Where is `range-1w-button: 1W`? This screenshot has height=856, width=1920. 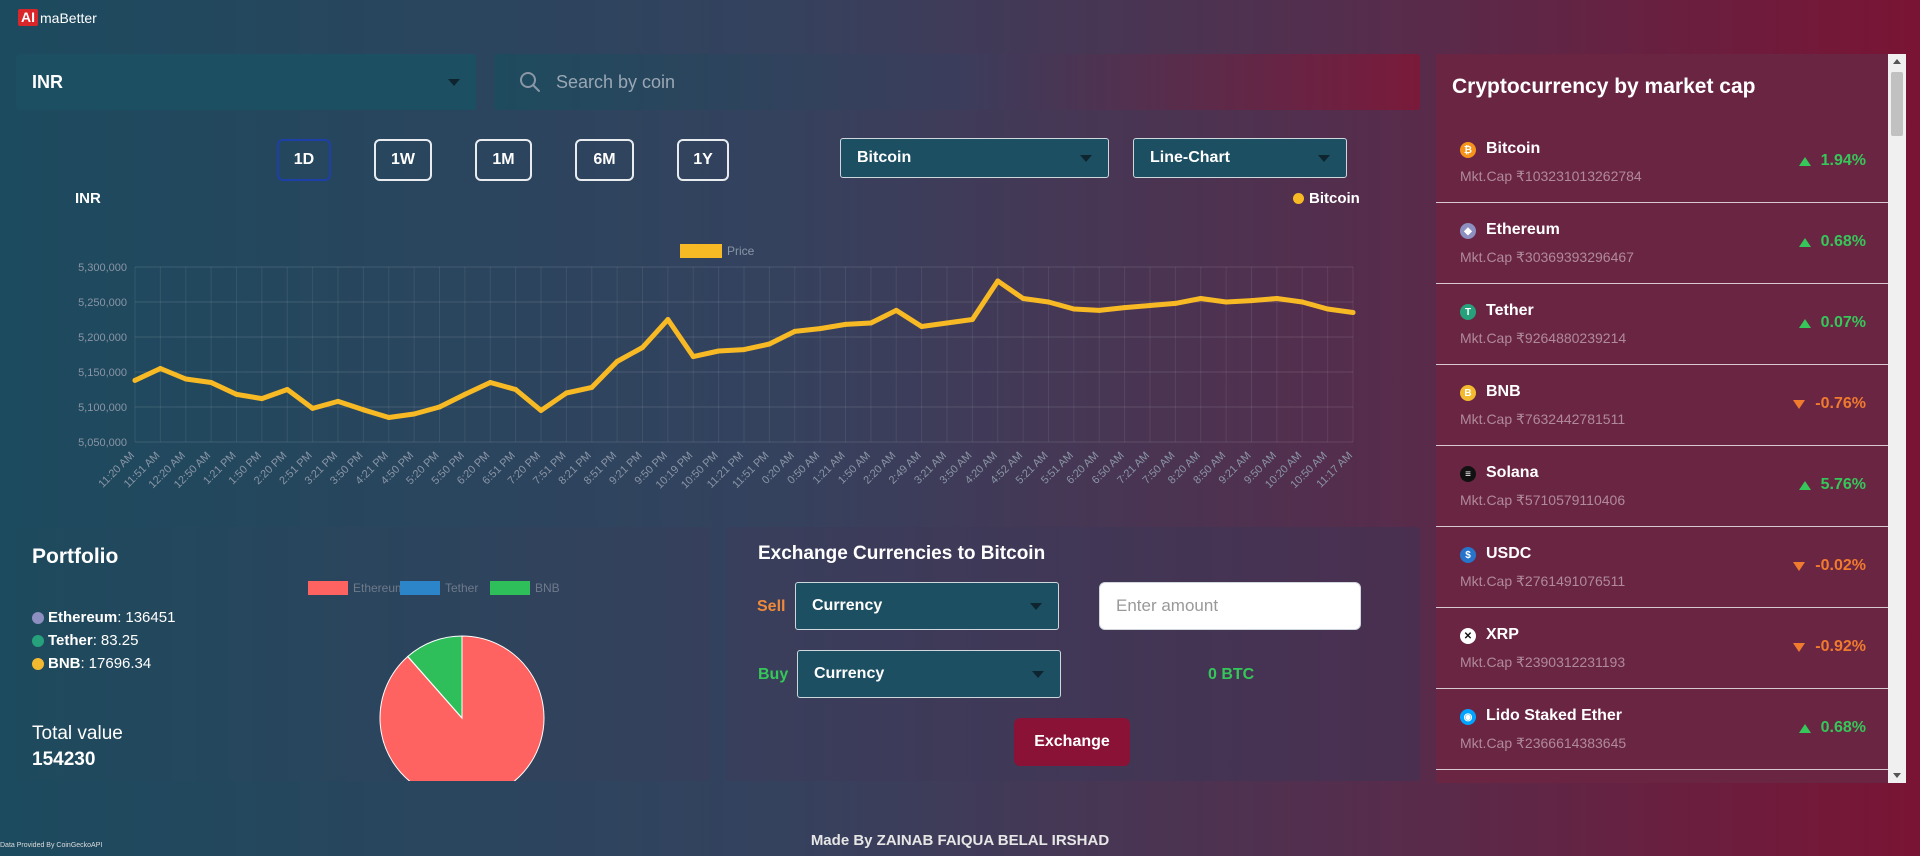
range-1w-button: 1W is located at coordinates (403, 160).